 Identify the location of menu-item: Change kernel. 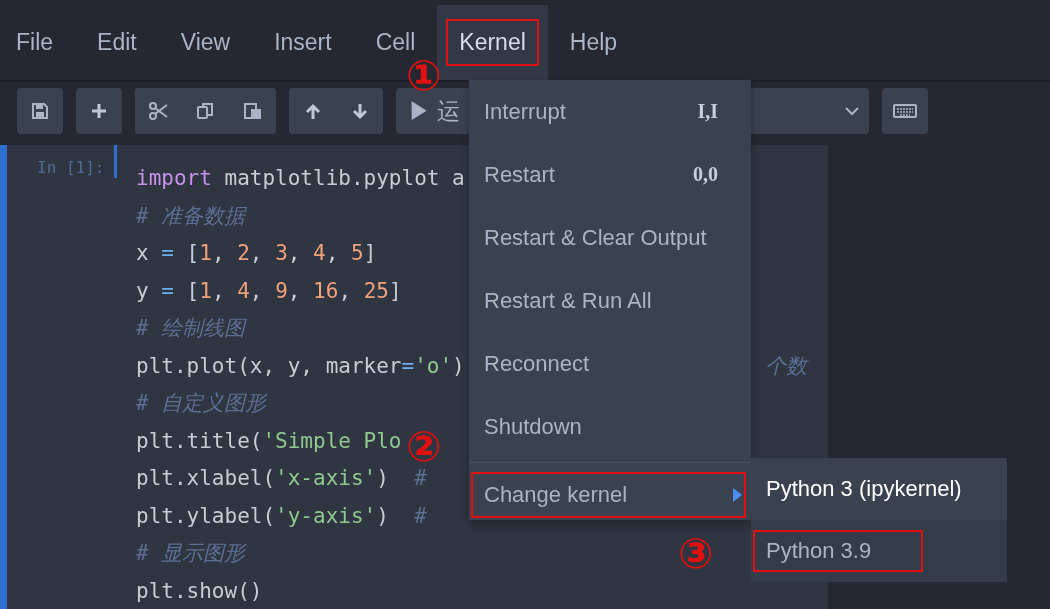
(610, 494).